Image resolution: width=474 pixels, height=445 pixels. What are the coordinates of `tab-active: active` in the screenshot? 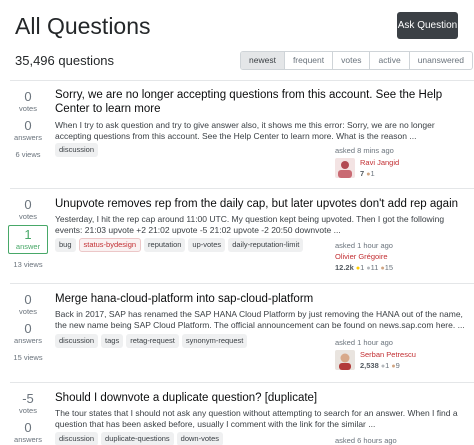 It's located at (388, 60).